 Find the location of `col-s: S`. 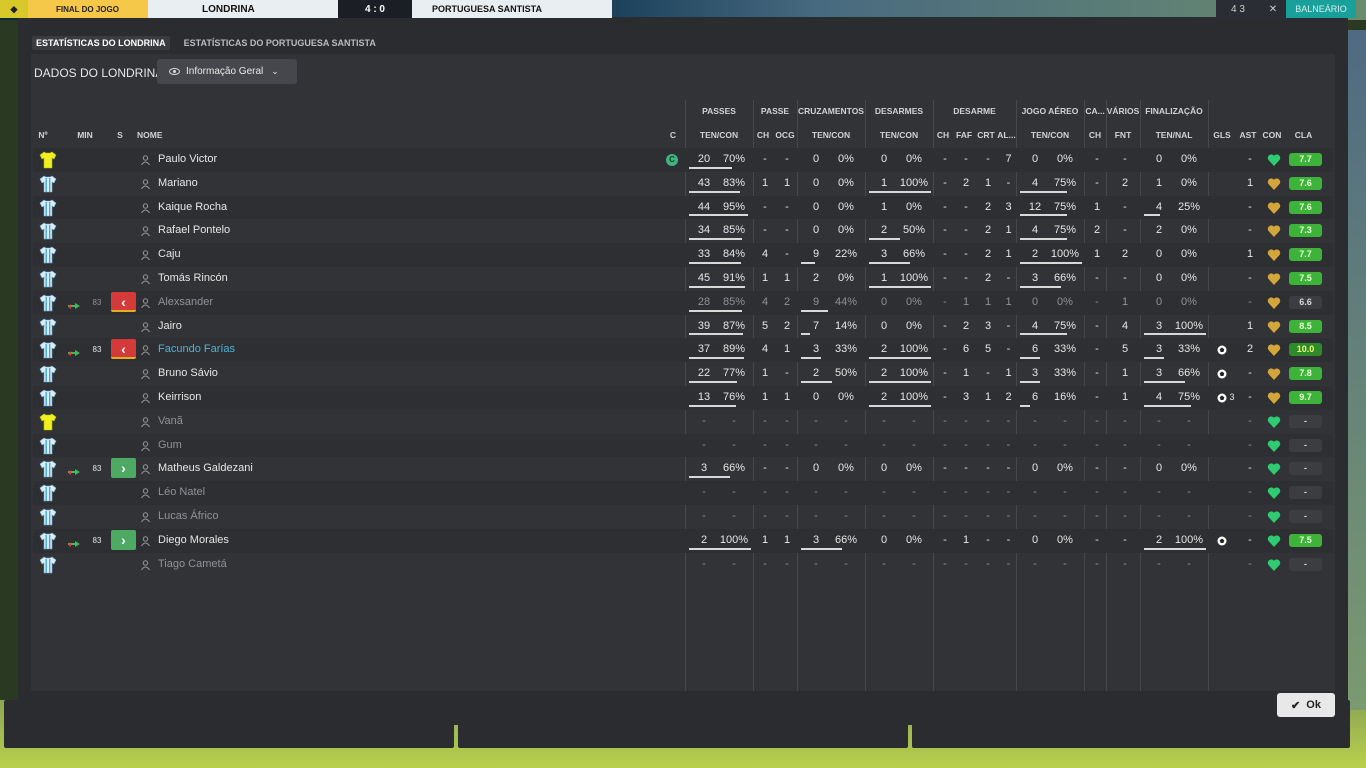

col-s: S is located at coordinates (120, 135).